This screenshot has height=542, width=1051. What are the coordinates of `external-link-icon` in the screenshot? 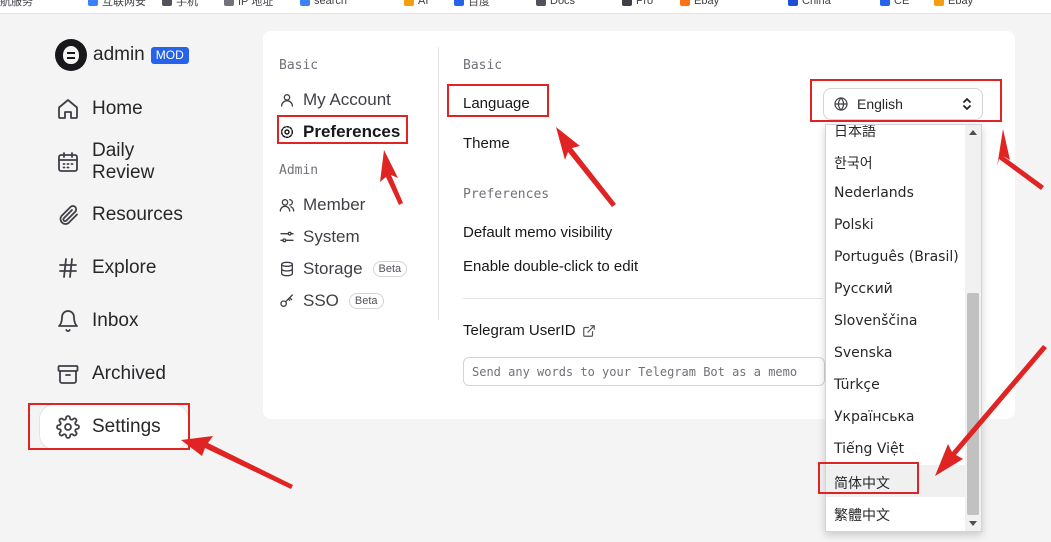 It's located at (589, 331).